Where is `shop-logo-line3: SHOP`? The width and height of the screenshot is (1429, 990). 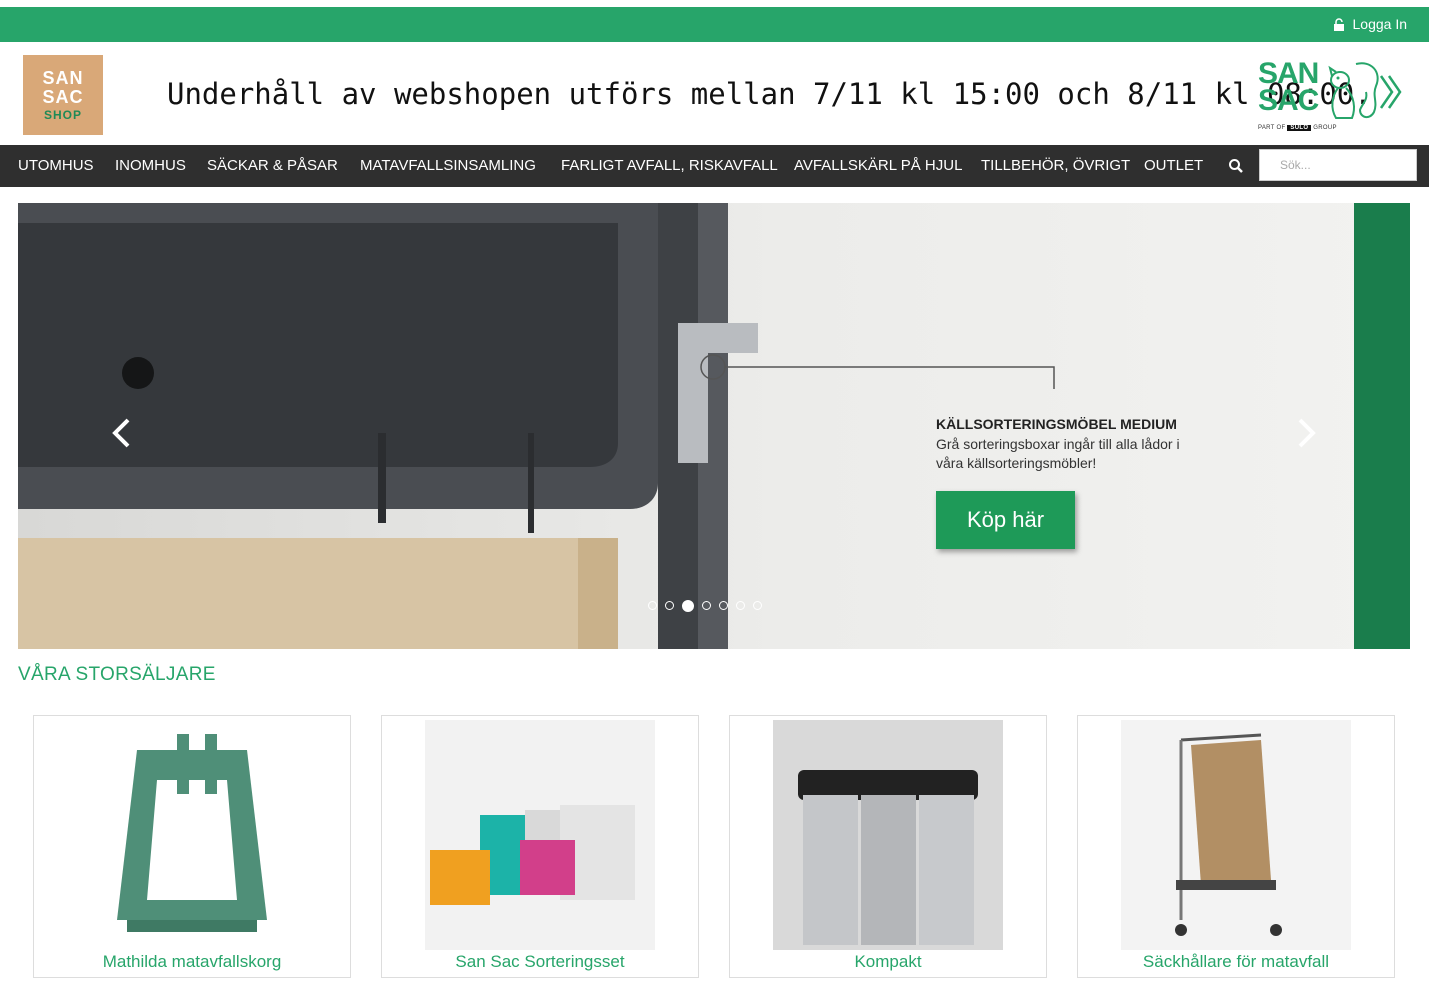
shop-logo-line3: SHOP is located at coordinates (62, 115).